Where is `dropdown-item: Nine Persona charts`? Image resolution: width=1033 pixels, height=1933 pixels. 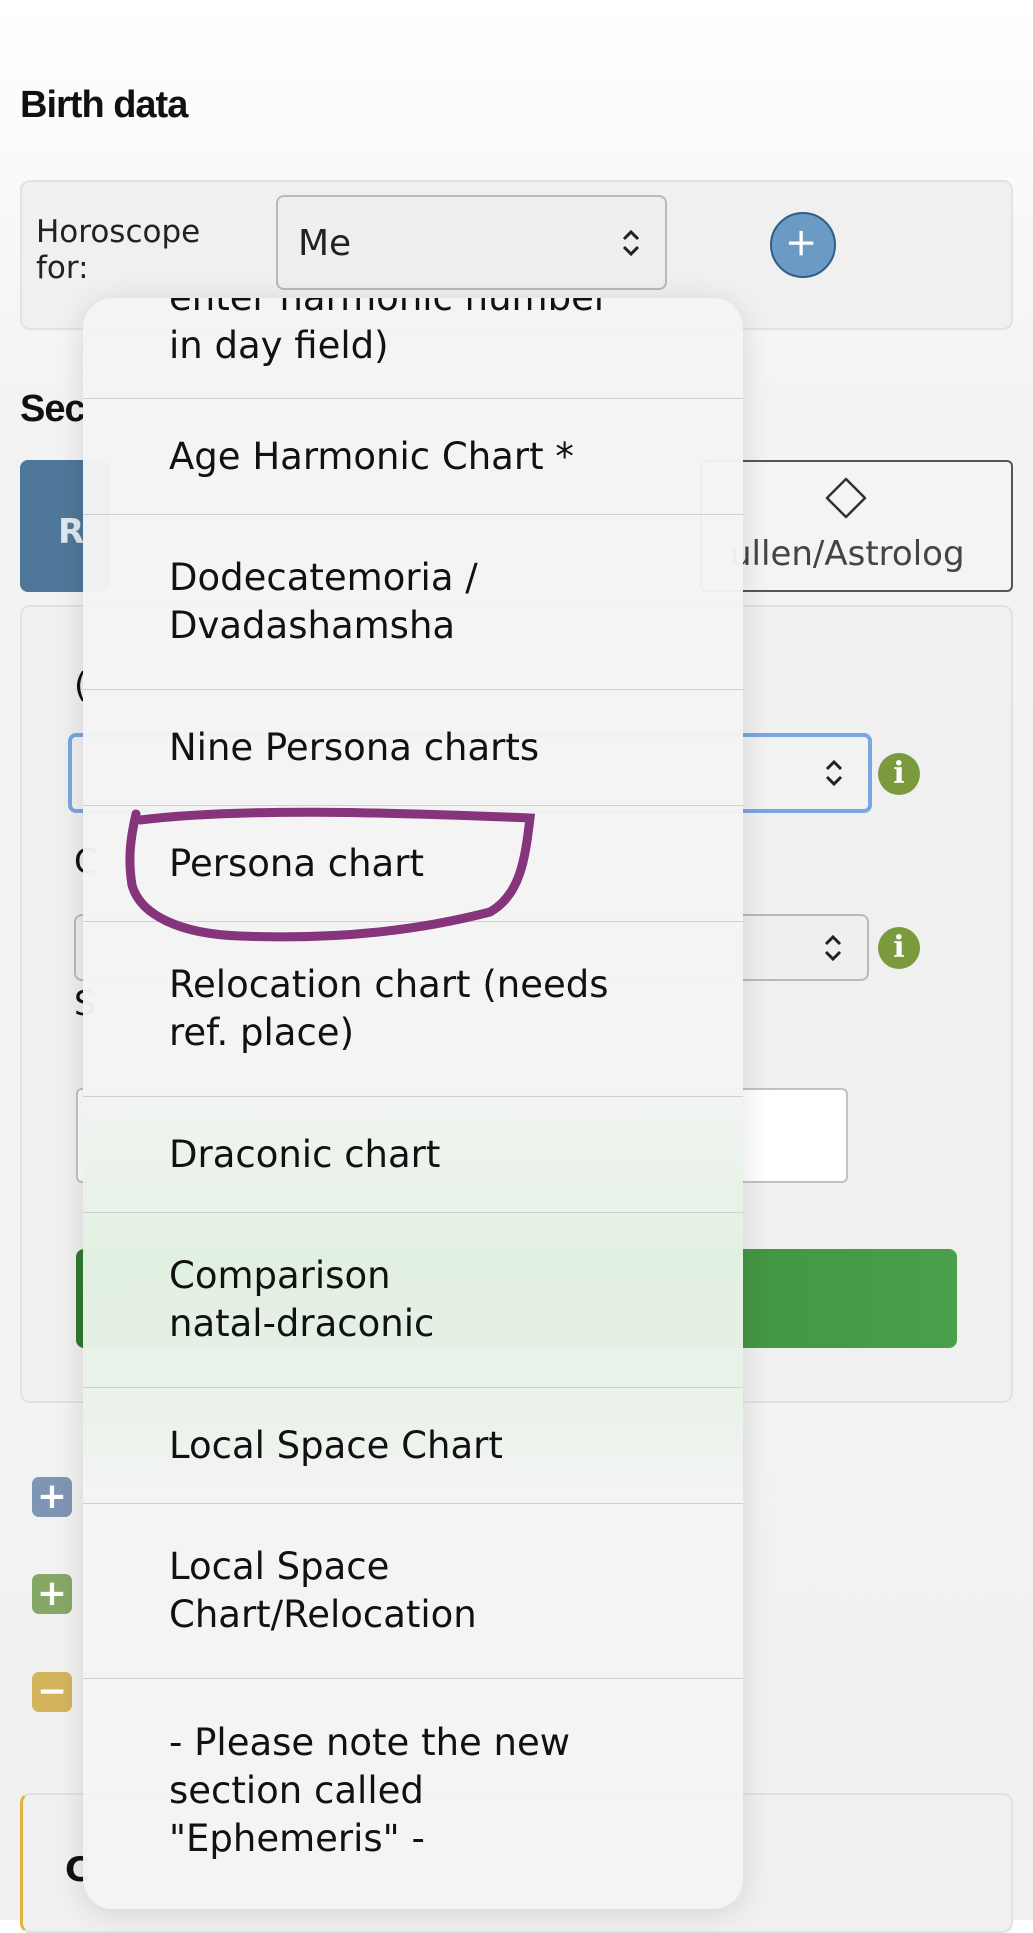
dropdown-item: Nine Persona charts is located at coordinates (413, 747).